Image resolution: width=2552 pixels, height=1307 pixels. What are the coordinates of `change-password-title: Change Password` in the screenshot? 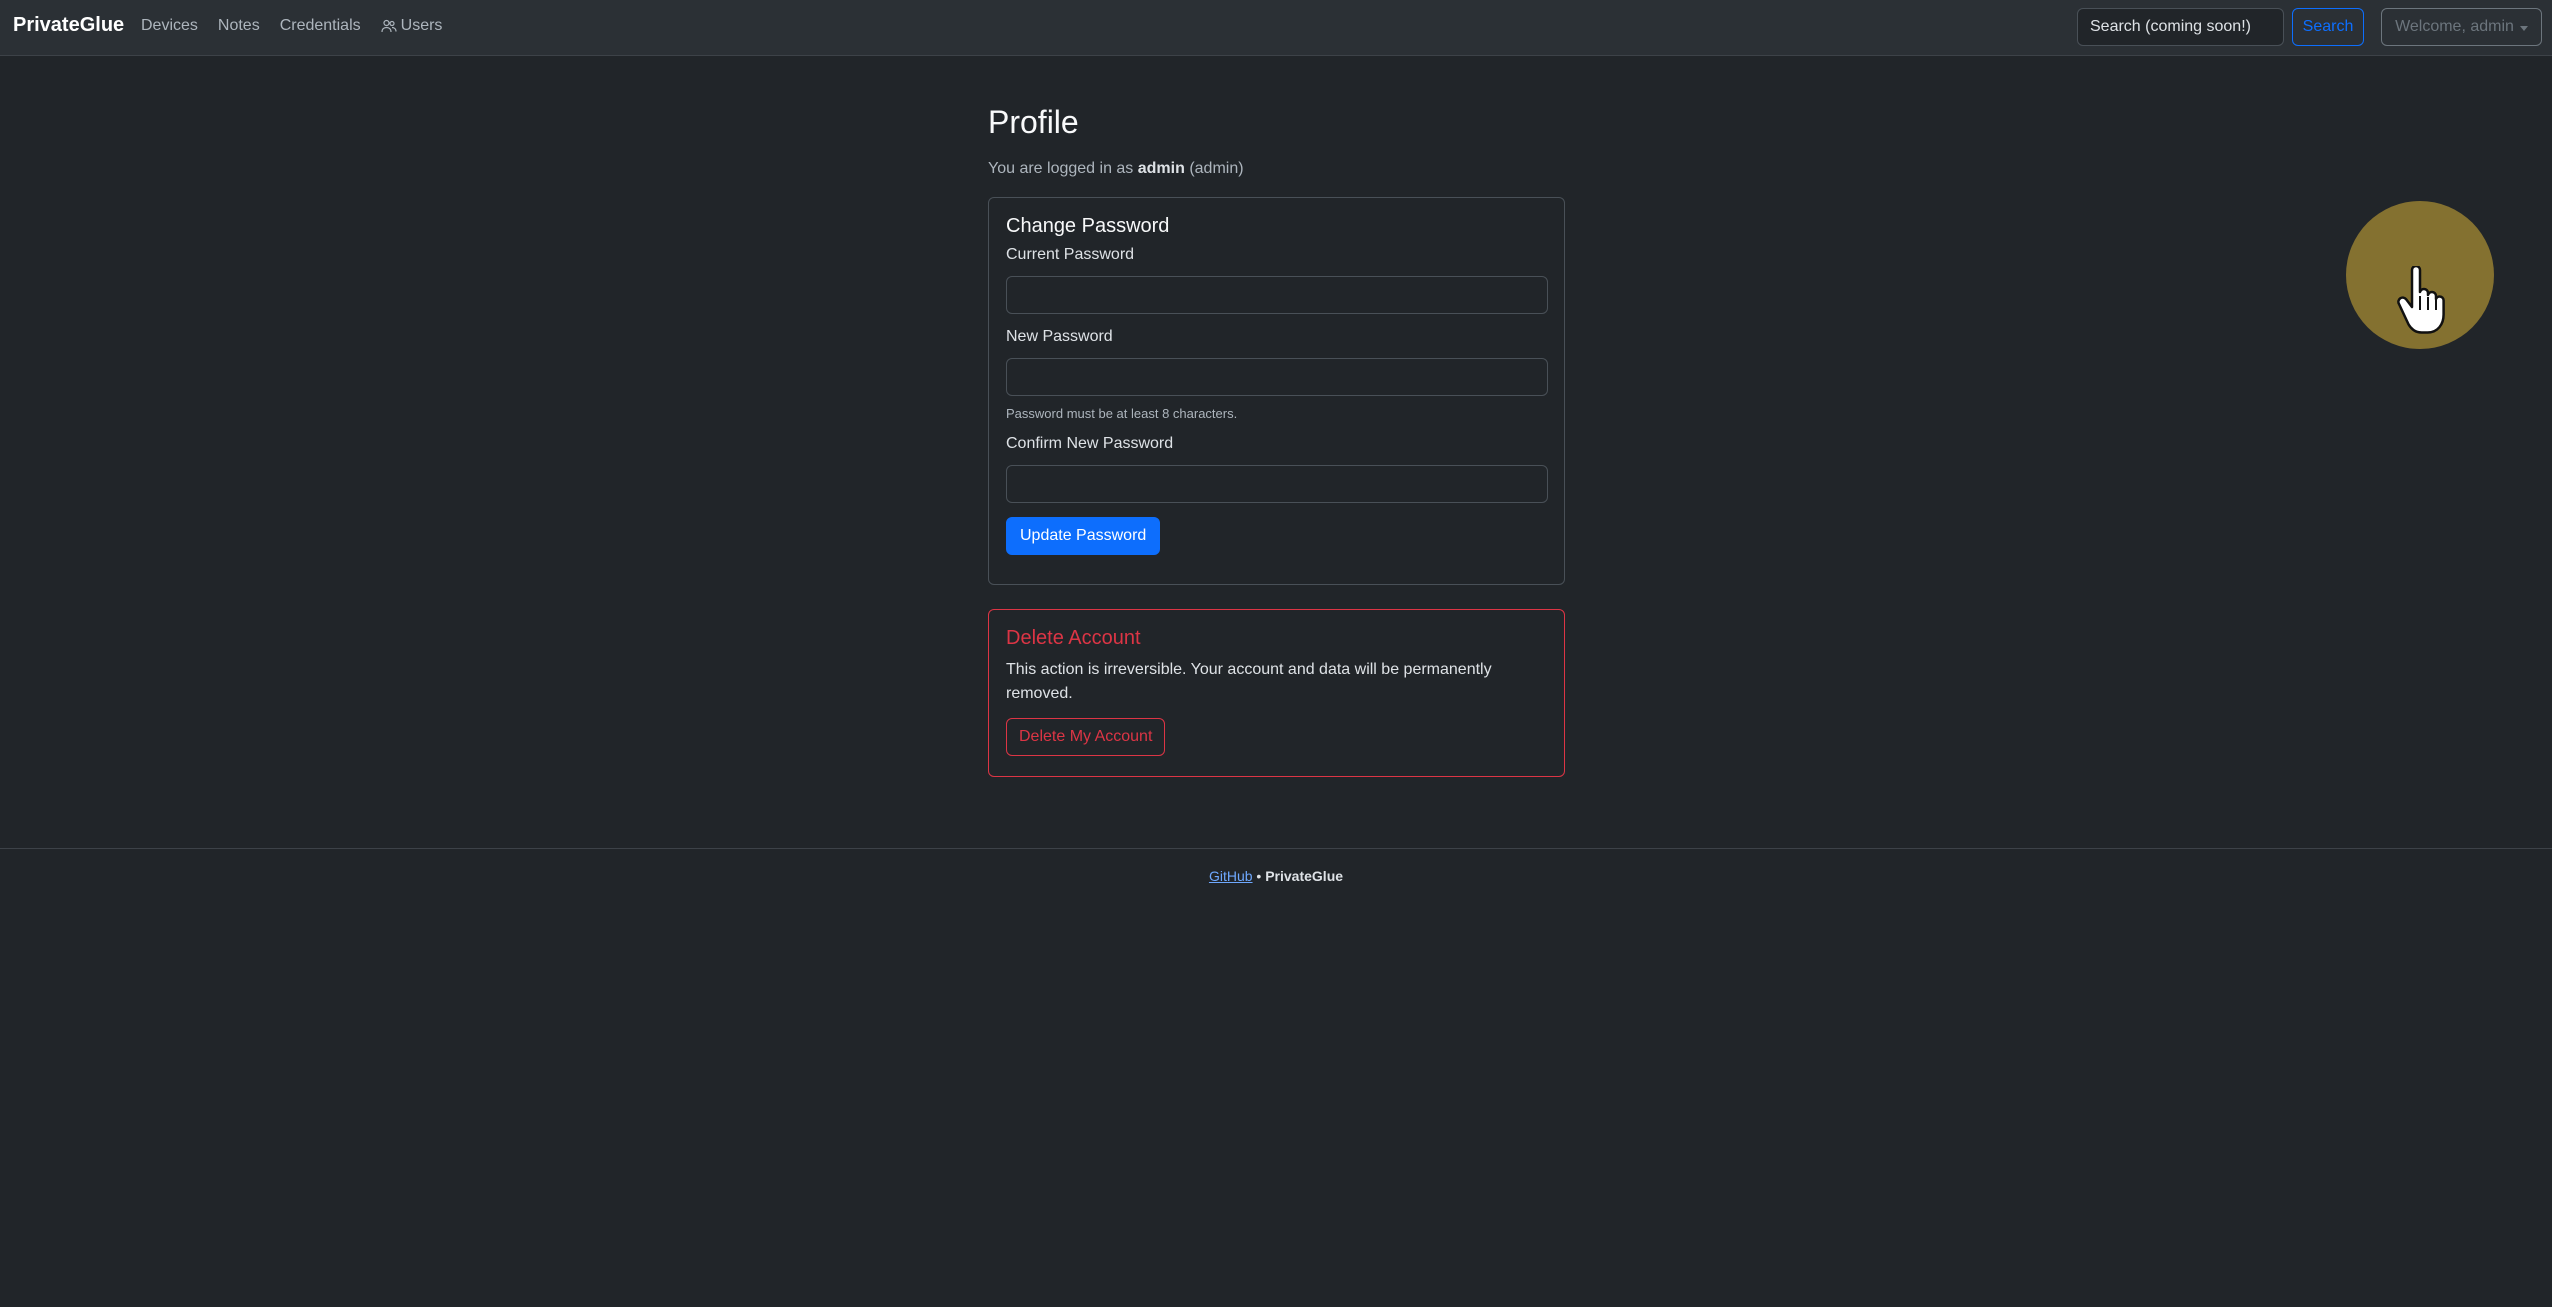 It's located at (1088, 226).